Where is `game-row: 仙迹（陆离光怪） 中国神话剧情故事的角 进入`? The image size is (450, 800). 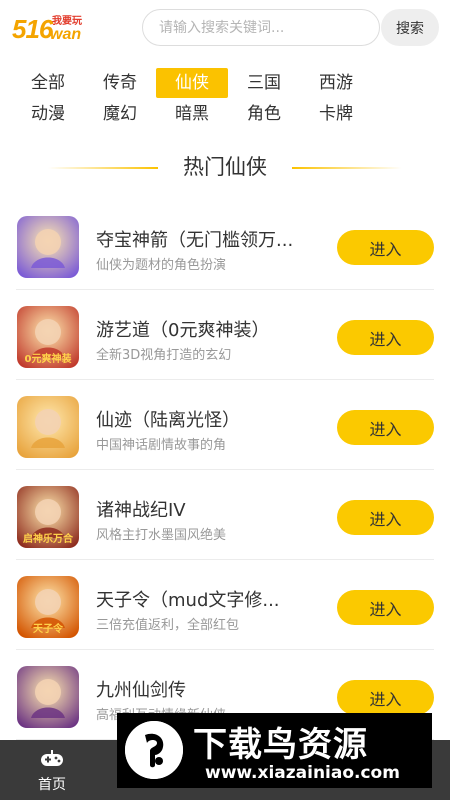 game-row: 仙迹（陆离光怪） 中国神话剧情故事的角 进入 is located at coordinates (225, 425).